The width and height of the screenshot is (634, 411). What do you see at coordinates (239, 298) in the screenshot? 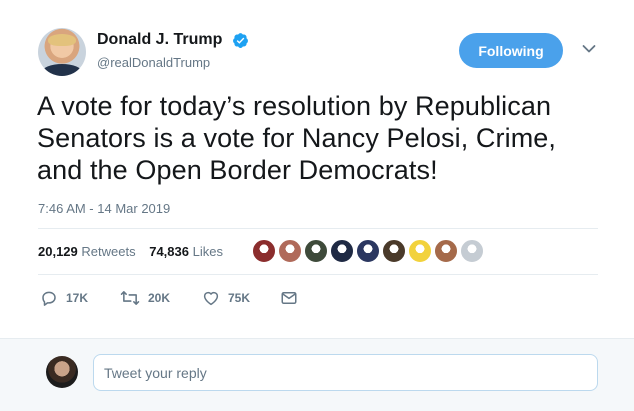
I see `like-count: 75K` at bounding box center [239, 298].